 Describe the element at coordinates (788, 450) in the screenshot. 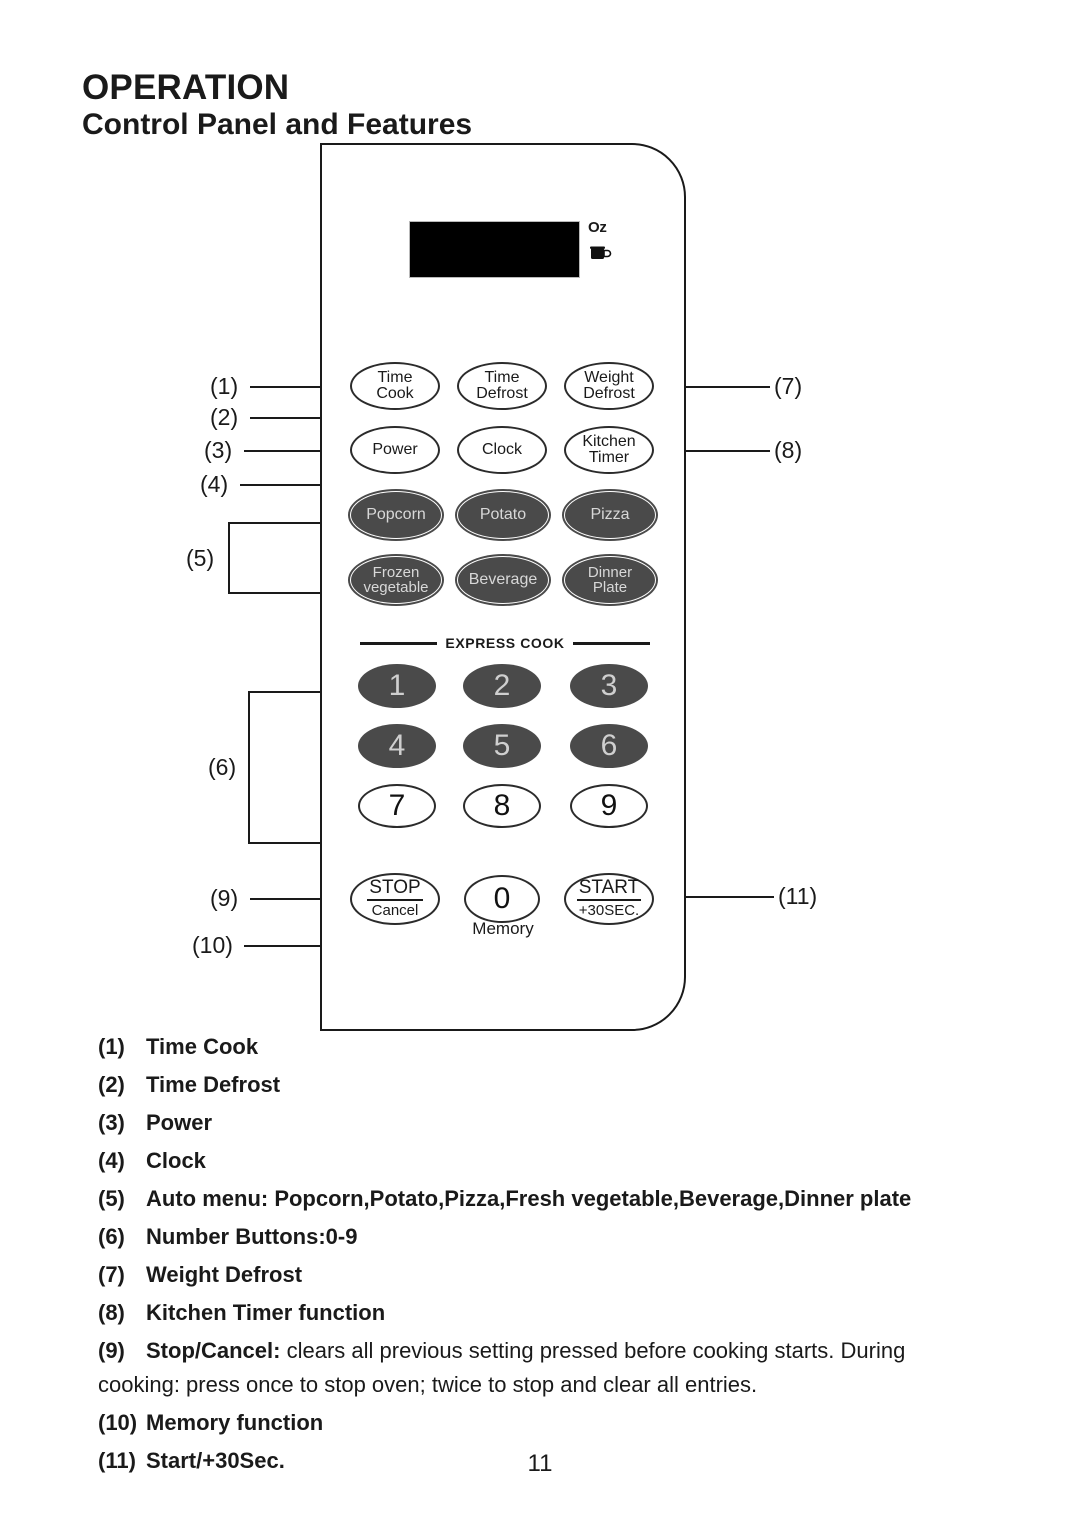

I see `callout-8: (8)` at that location.